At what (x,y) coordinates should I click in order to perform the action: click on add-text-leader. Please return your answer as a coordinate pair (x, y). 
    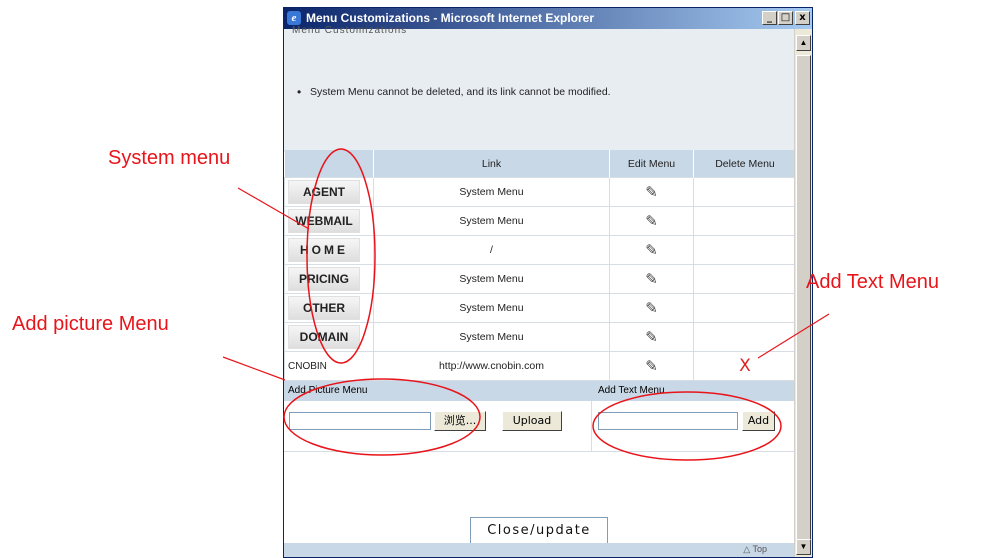
    Looking at the image, I should click on (793, 336).